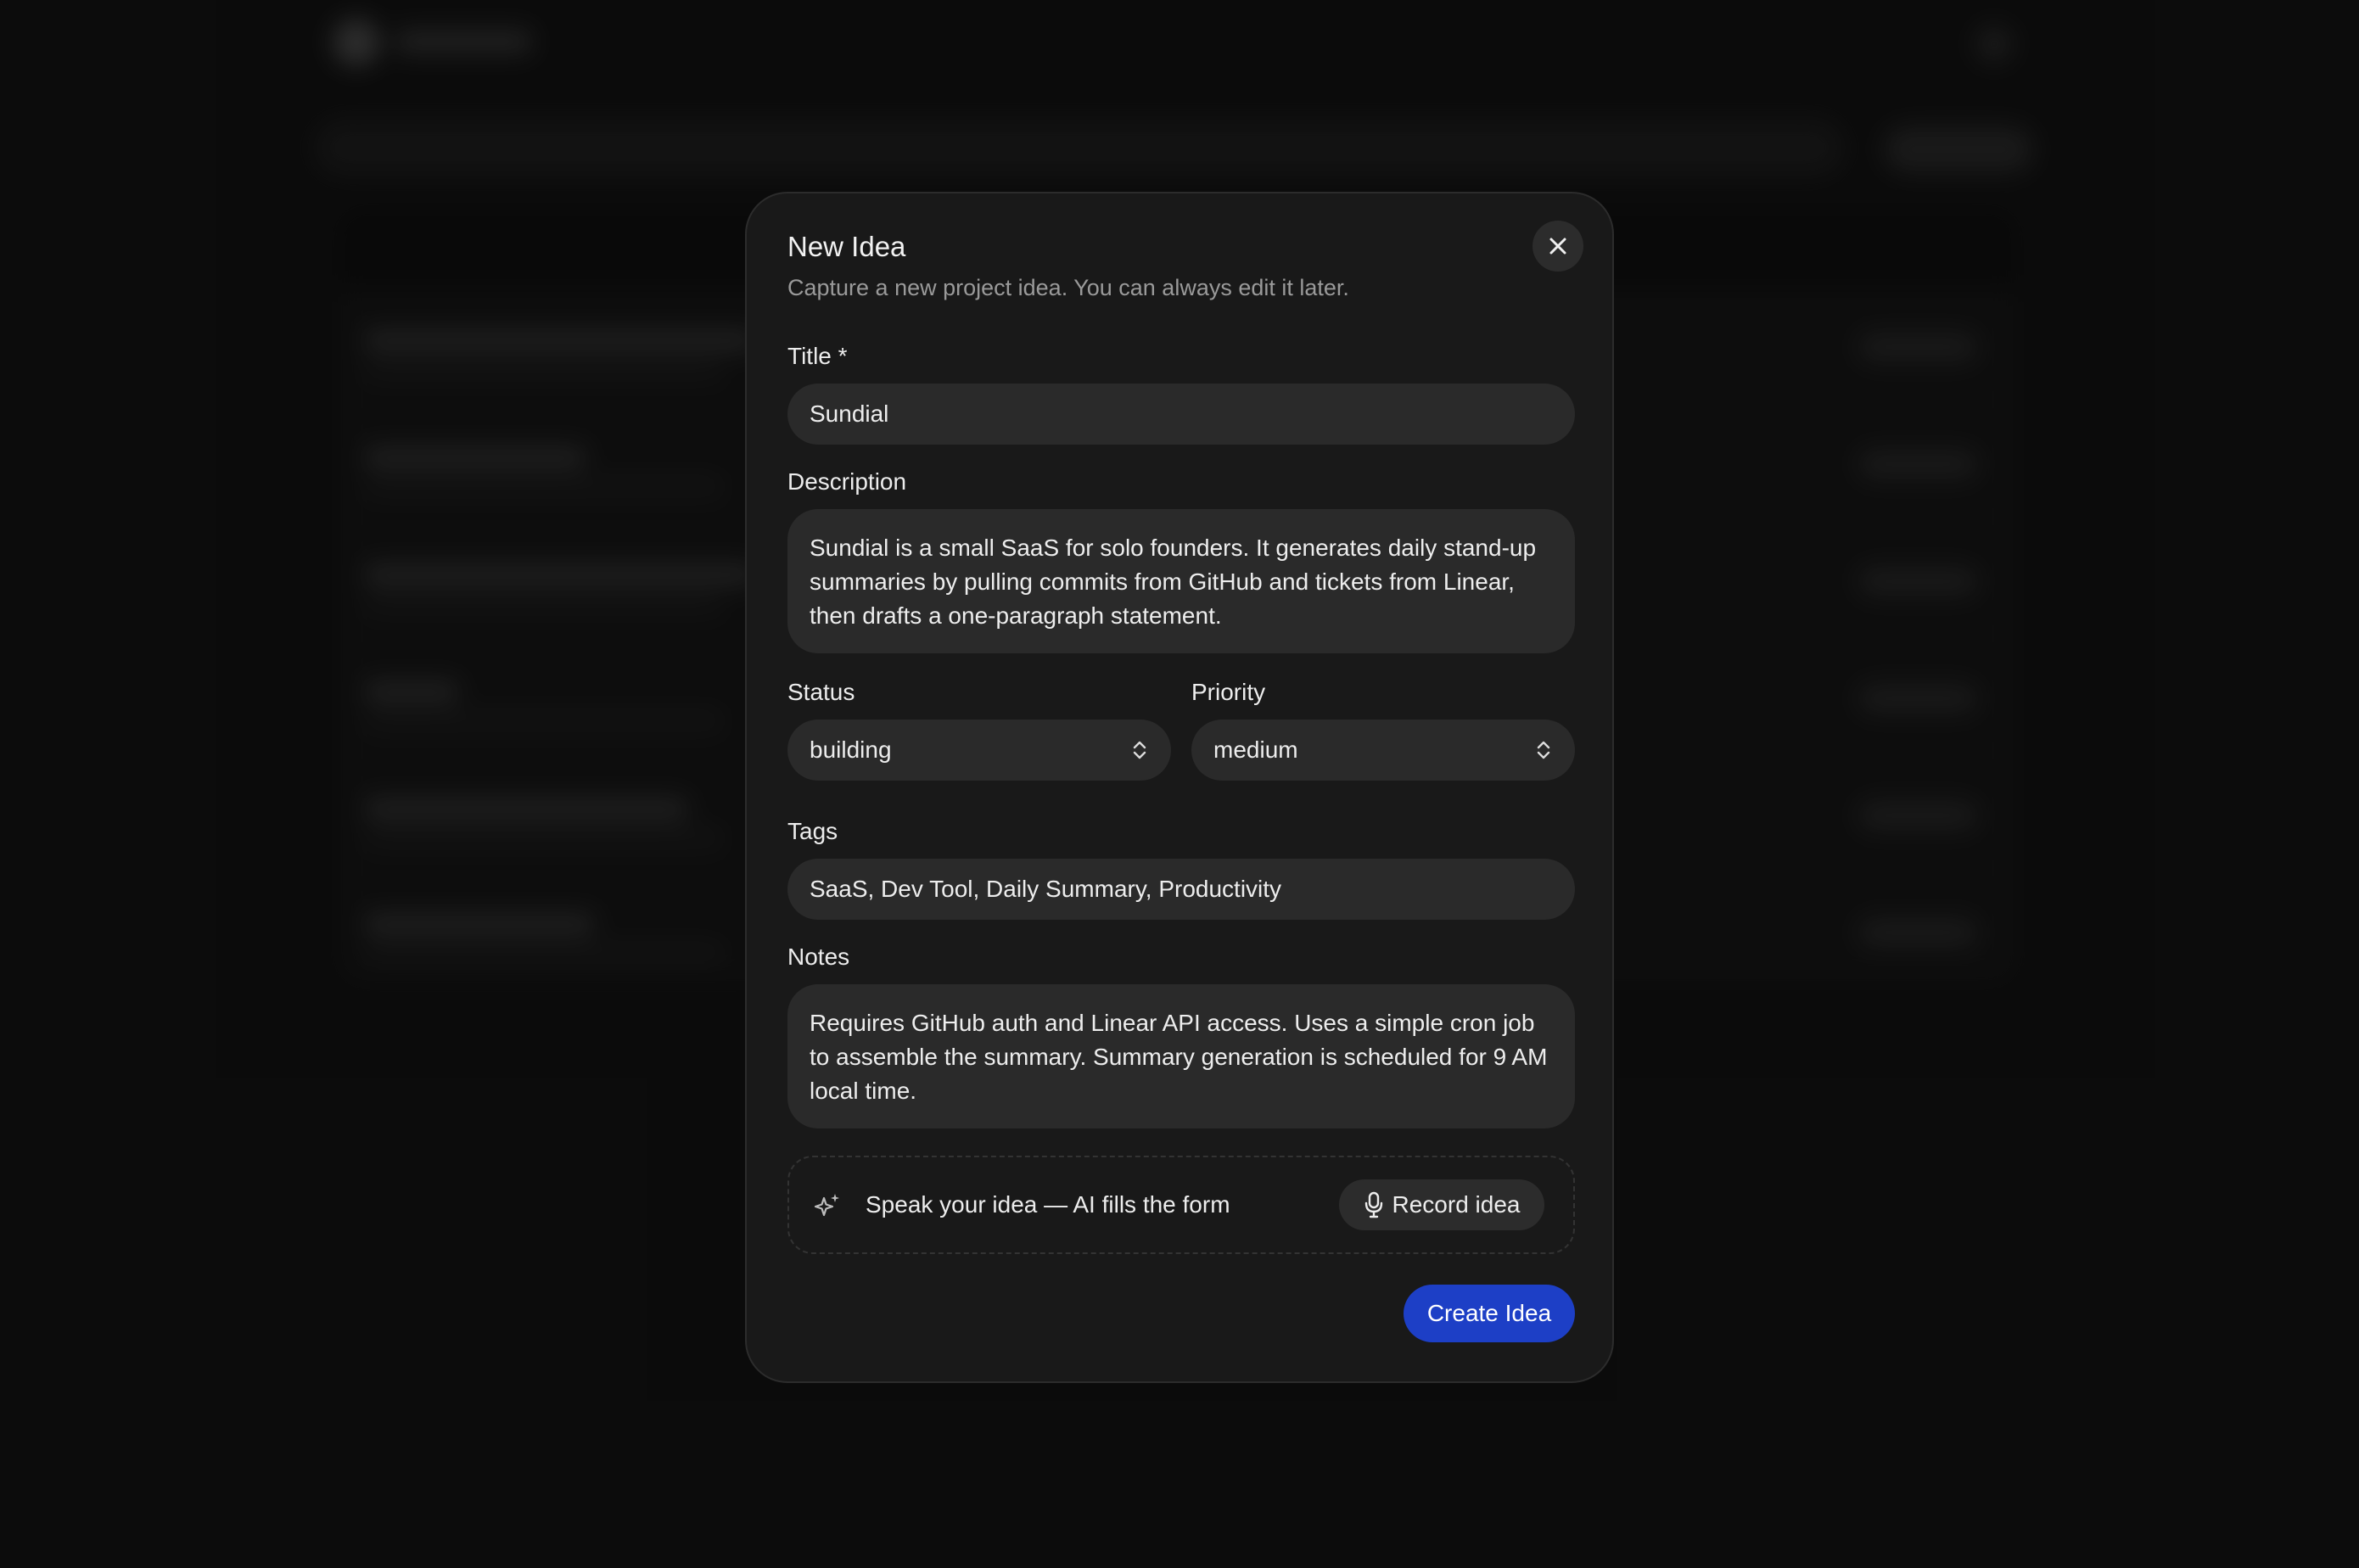 The height and width of the screenshot is (1568, 2359). What do you see at coordinates (821, 692) in the screenshot?
I see `status-label: Status` at bounding box center [821, 692].